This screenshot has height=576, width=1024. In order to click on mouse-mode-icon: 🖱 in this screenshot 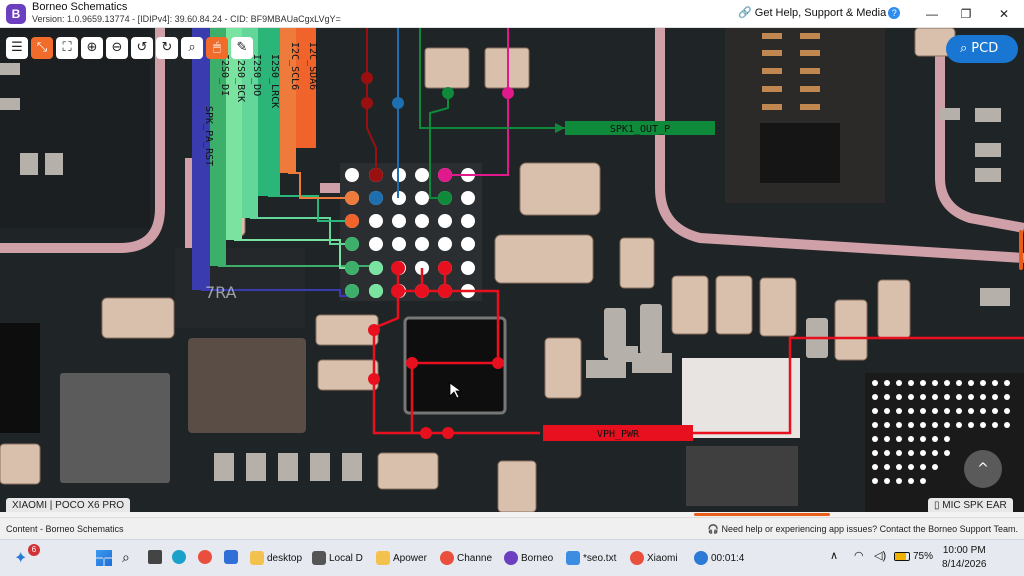, I will do `click(217, 48)`.